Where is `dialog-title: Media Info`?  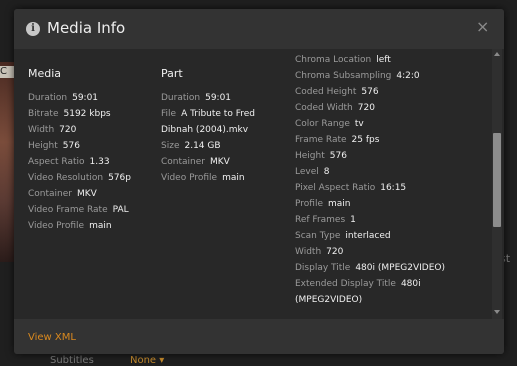
dialog-title: Media Info is located at coordinates (86, 28).